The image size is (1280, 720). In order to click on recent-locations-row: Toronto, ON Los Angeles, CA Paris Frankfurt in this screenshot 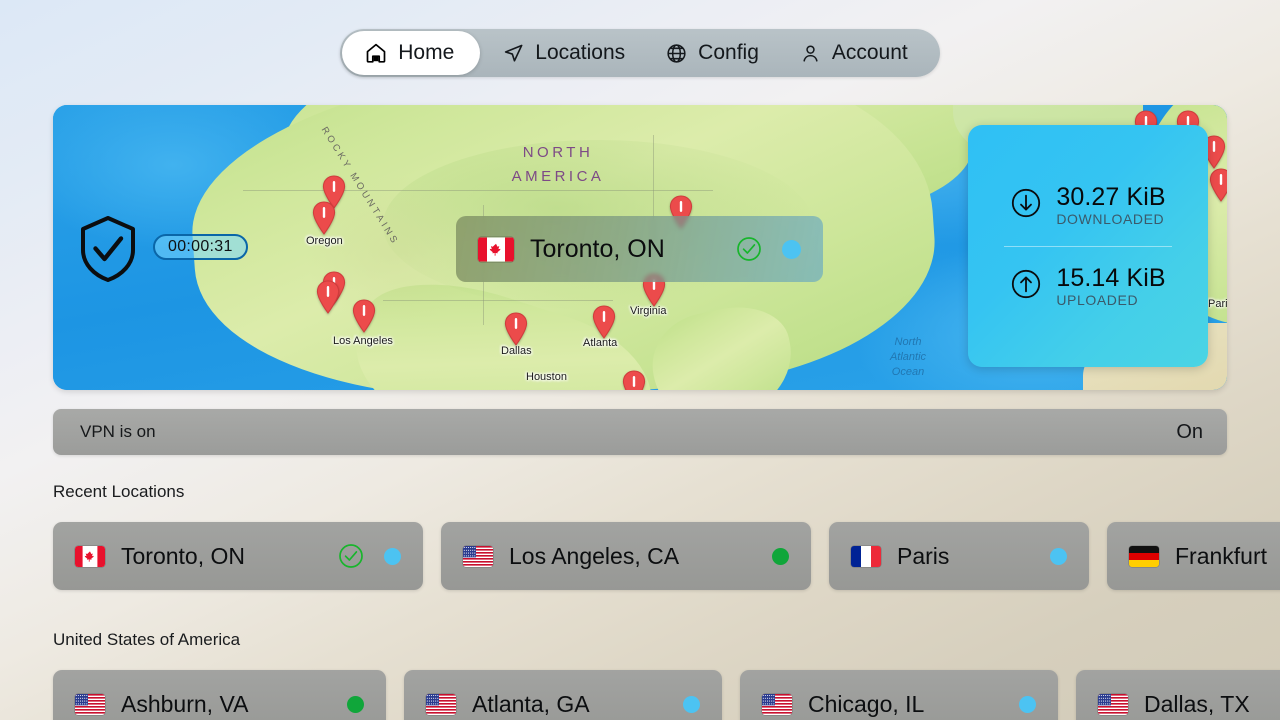, I will do `click(666, 556)`.